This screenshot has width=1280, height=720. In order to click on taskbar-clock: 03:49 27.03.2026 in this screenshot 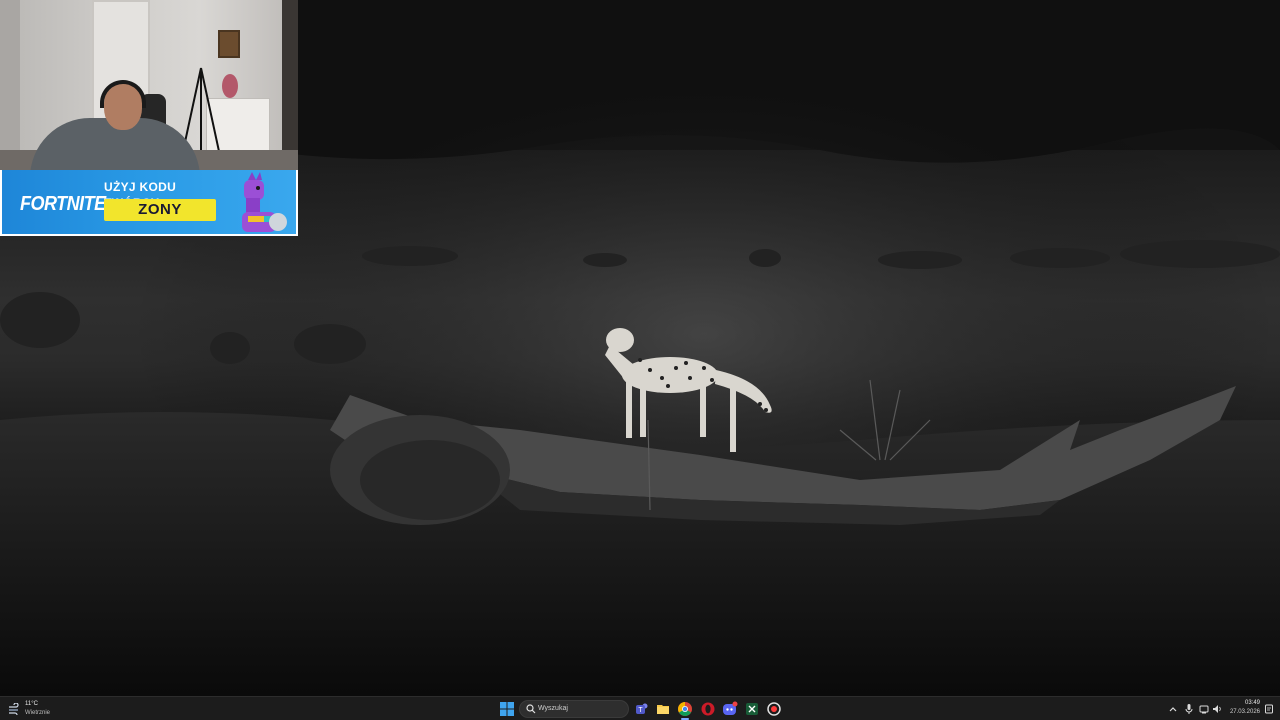, I will do `click(1243, 709)`.